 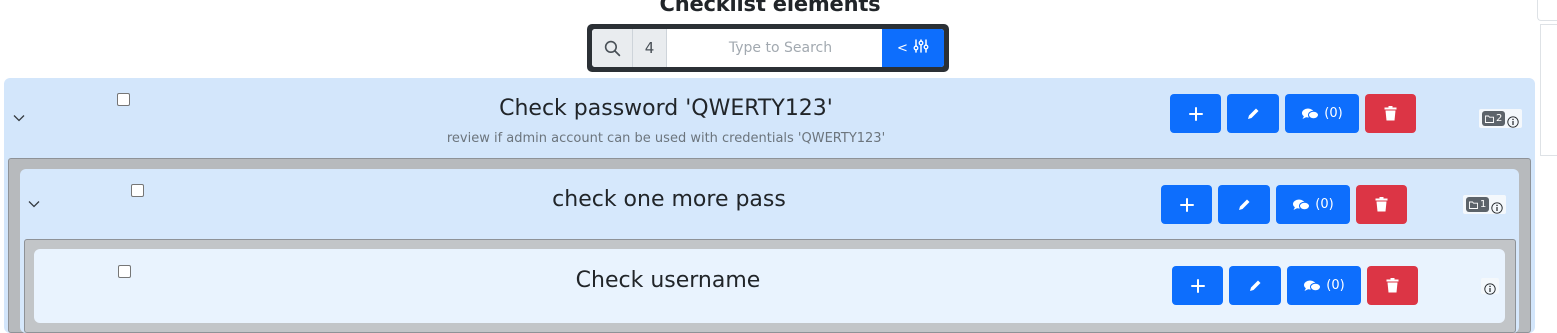 What do you see at coordinates (770, 8) in the screenshot?
I see `page-title: Checklist elements` at bounding box center [770, 8].